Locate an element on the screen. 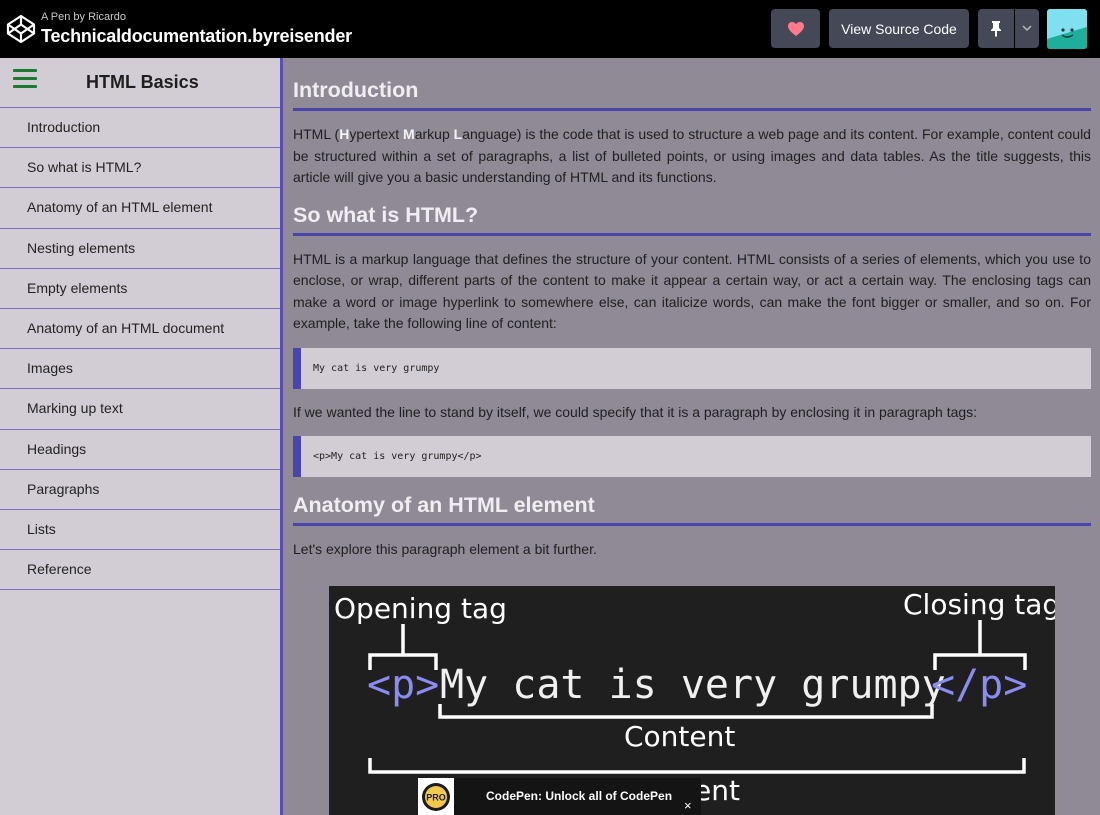 Image resolution: width=1100 pixels, height=815 pixels. sidebar-title: HTML Basics is located at coordinates (142, 82).